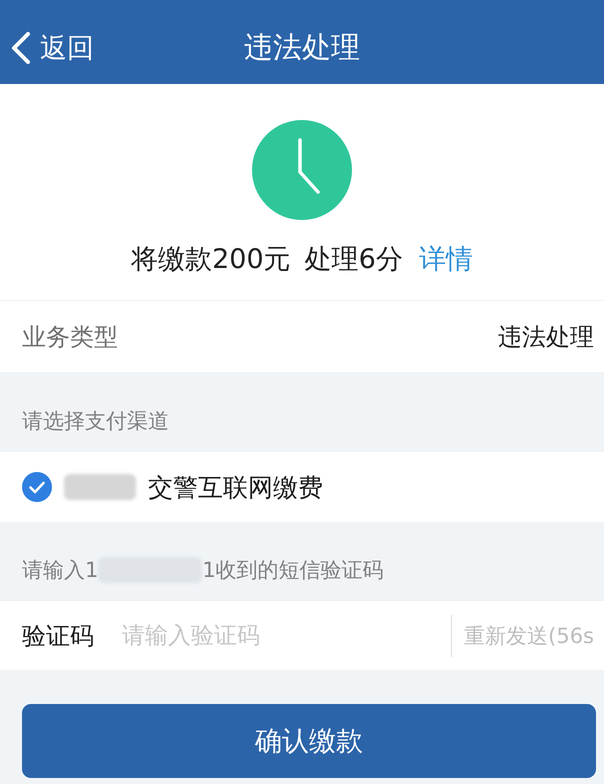 The image size is (604, 784). I want to click on business-type-value: 违法处理, so click(546, 337).